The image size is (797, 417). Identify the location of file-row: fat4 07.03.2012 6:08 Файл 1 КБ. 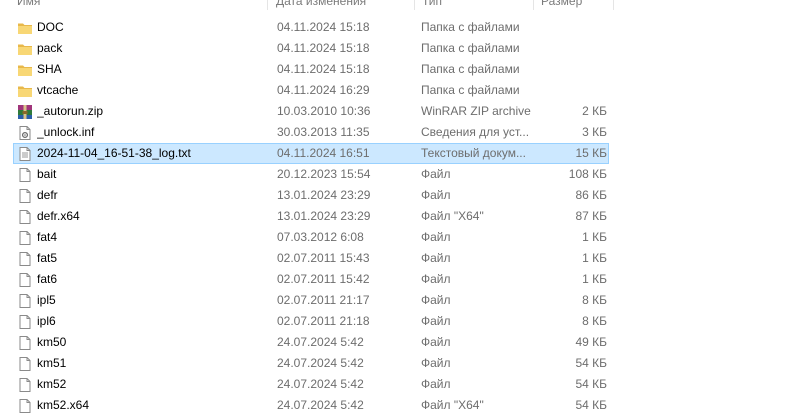
(311, 237).